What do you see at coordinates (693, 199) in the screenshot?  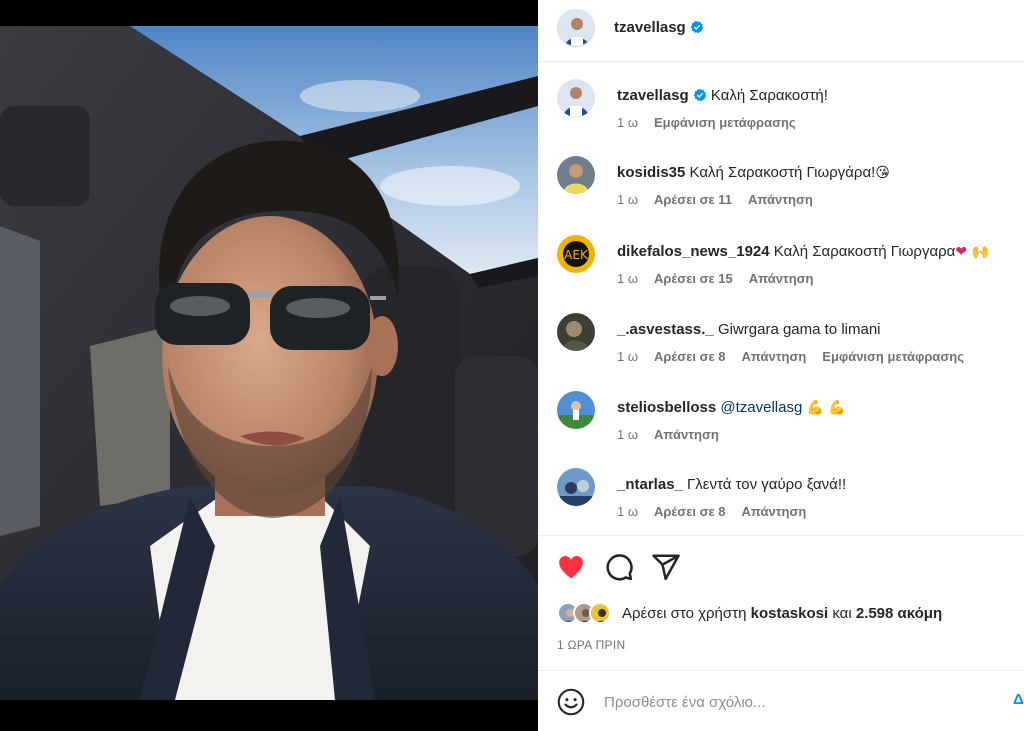 I see `comment-likes: Αρέσει σε 11` at bounding box center [693, 199].